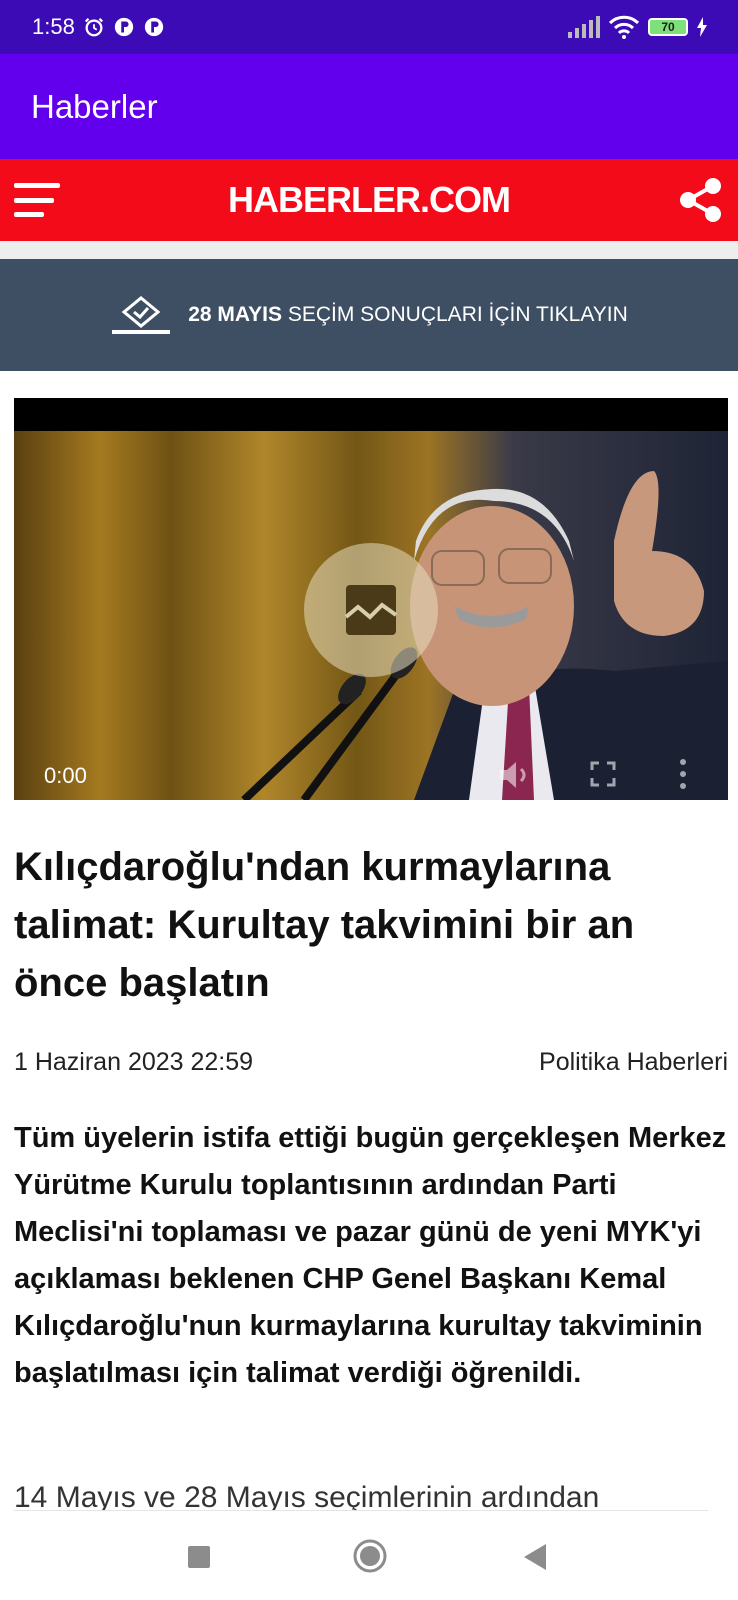 Image resolution: width=738 pixels, height=1600 pixels. I want to click on image-placeholder-icon, so click(371, 610).